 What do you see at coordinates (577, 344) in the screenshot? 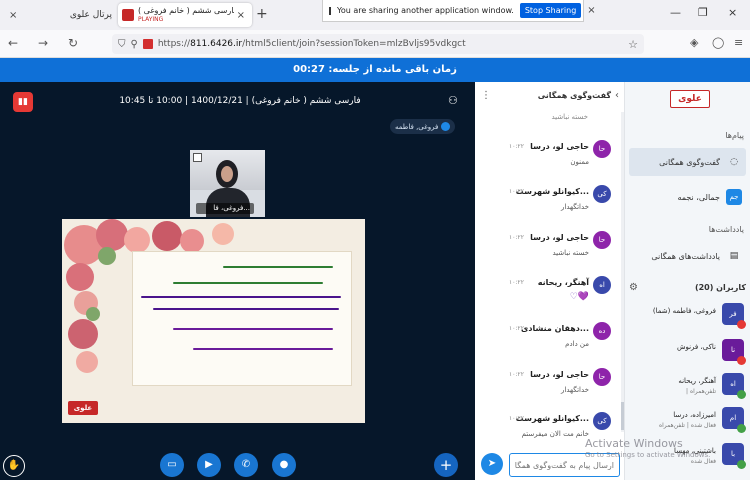
I see `message-text: من دادم` at bounding box center [577, 344].